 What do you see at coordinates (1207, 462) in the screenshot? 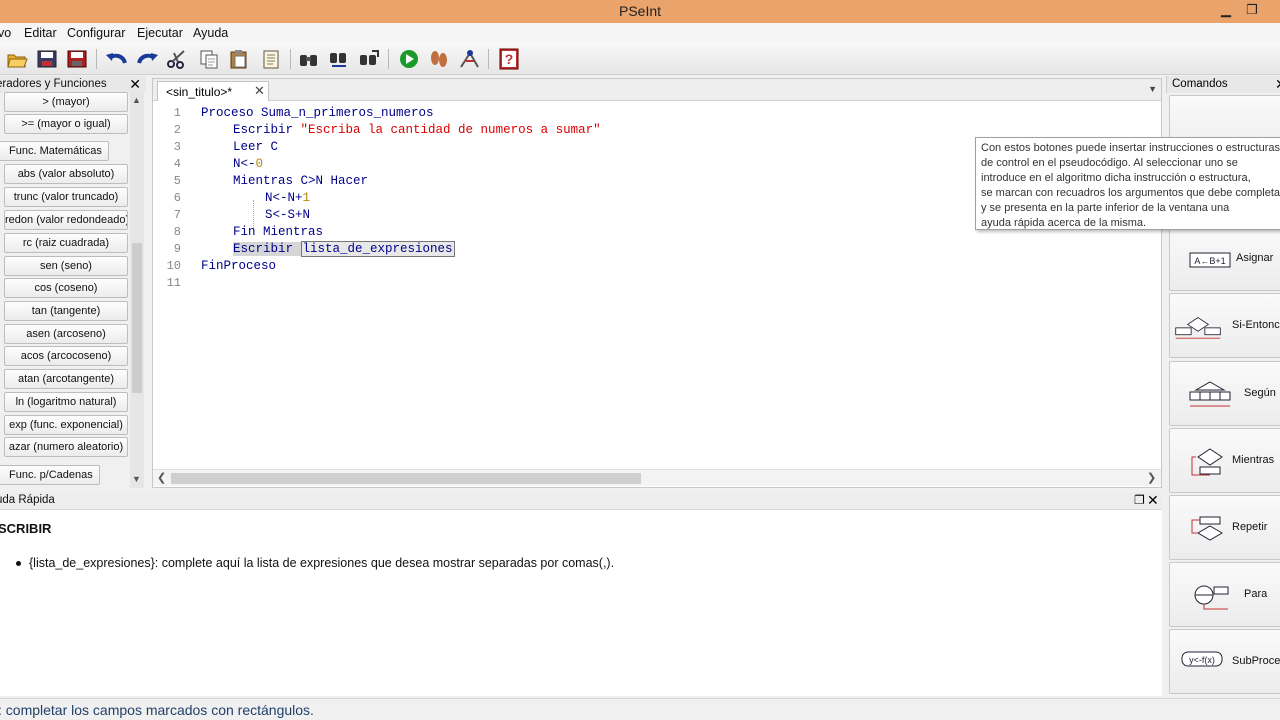
I see `while-icon` at bounding box center [1207, 462].